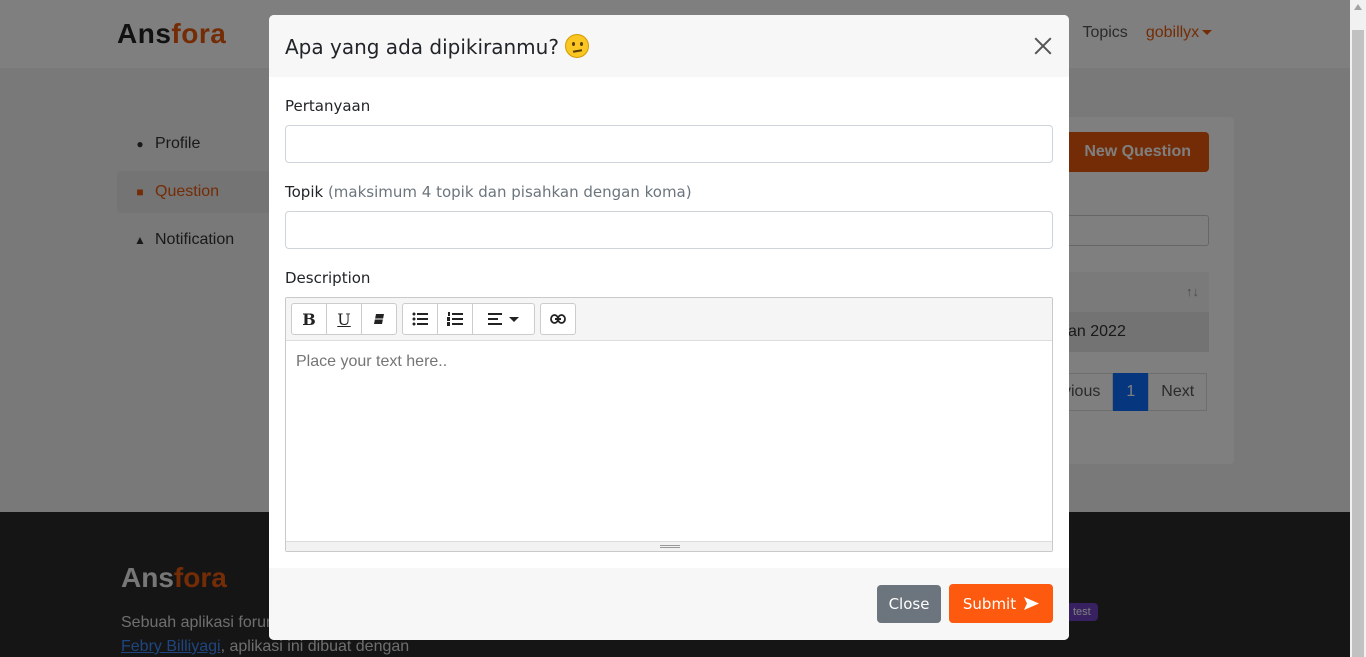  Describe the element at coordinates (1032, 603) in the screenshot. I see `send-icon` at that location.